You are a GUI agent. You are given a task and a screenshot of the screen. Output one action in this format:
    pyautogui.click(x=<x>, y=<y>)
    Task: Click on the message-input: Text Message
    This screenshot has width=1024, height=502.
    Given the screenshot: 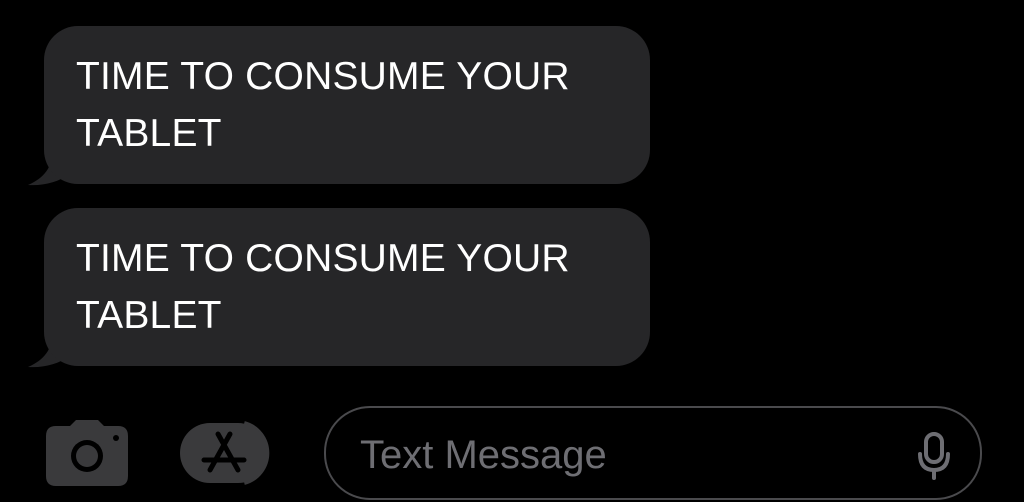 What is the action you would take?
    pyautogui.click(x=653, y=453)
    